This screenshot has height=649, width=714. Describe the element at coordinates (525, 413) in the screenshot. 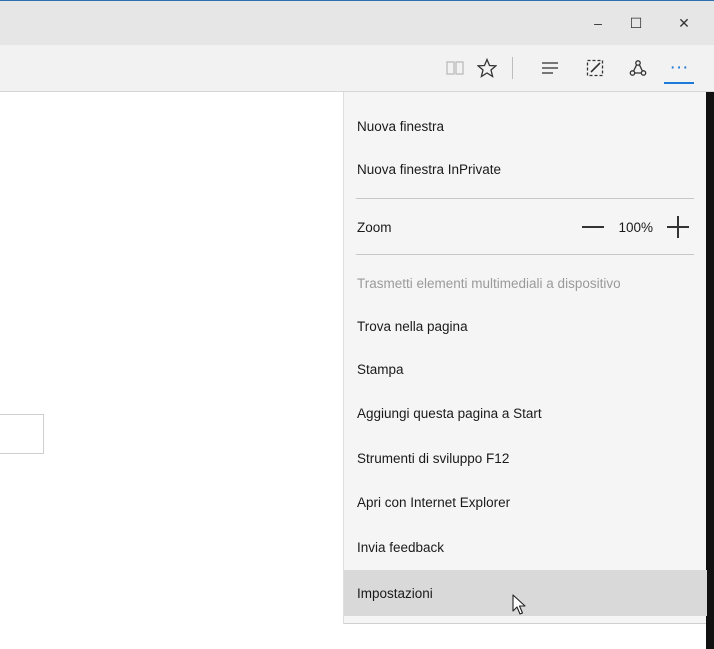

I see `menu-item-pin-to-start: Aggiungi questa pagina a Start` at that location.